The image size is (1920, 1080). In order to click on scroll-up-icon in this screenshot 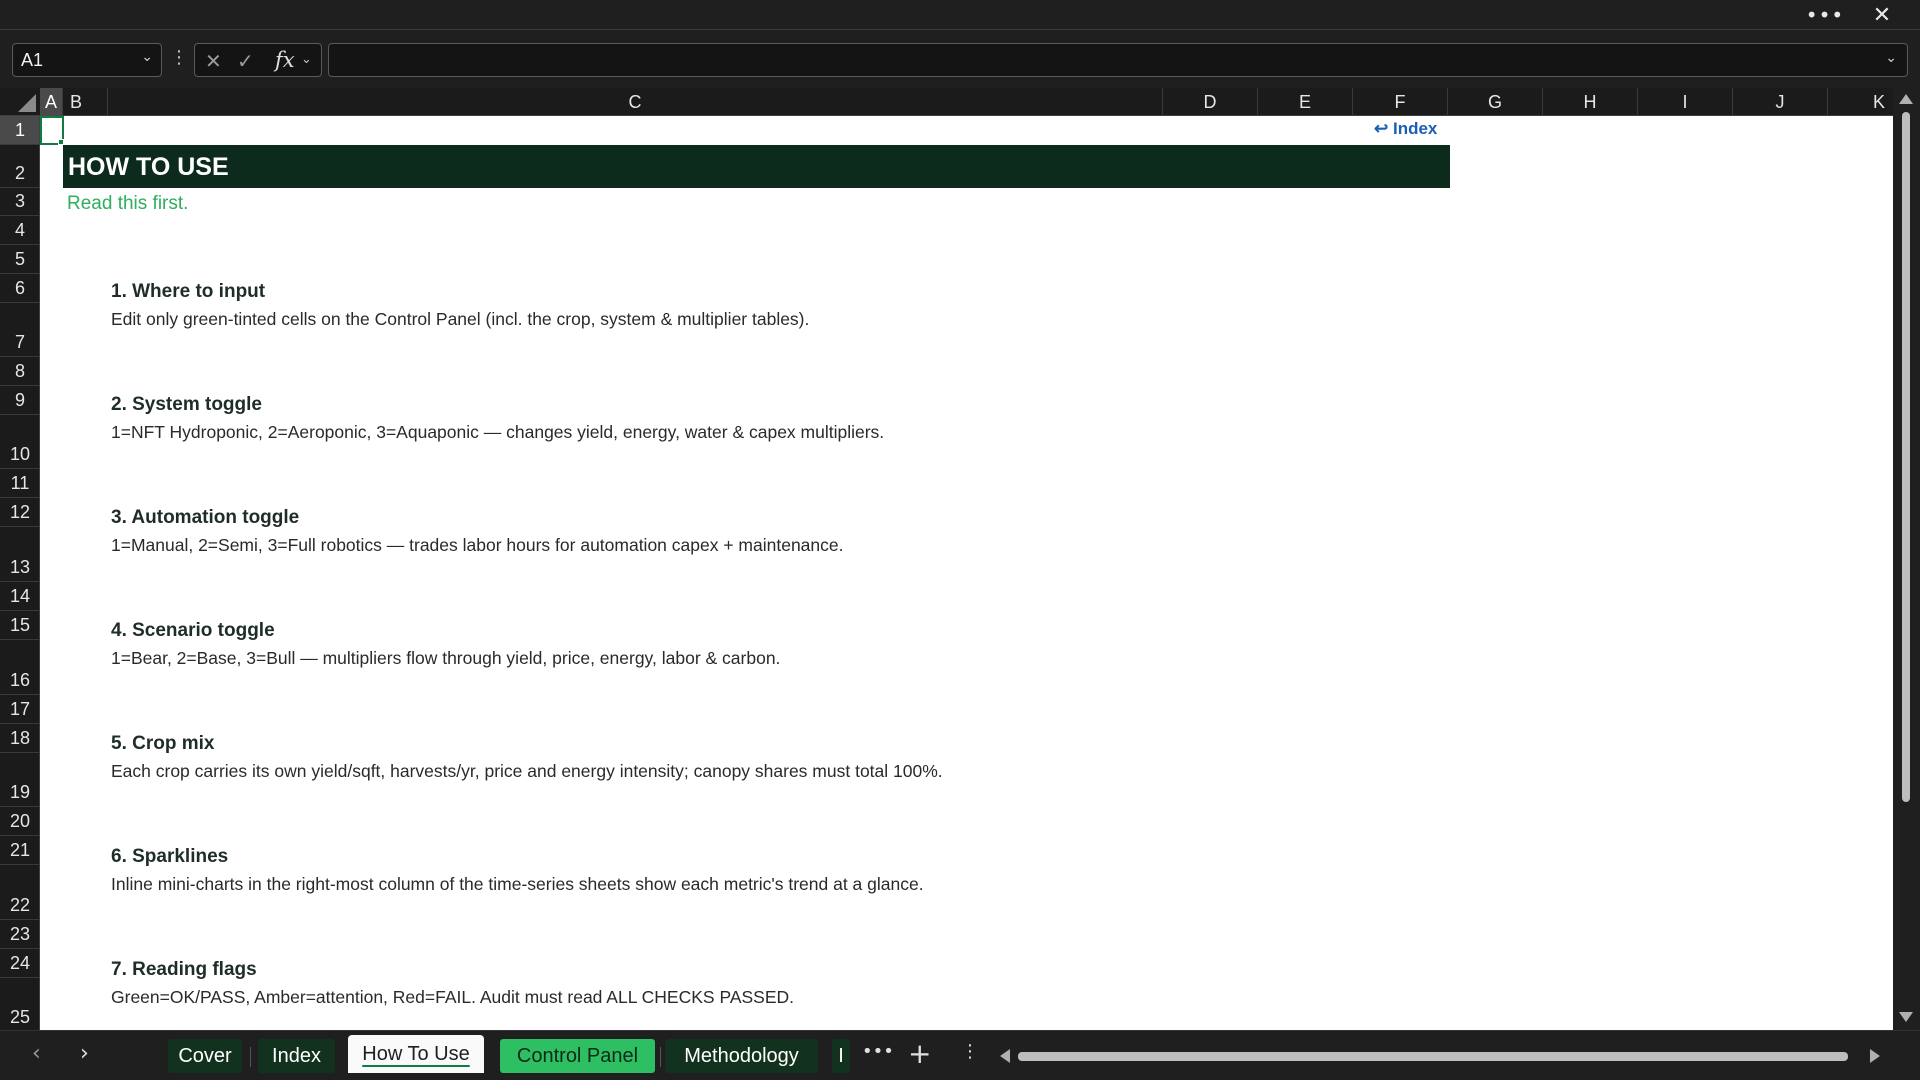, I will do `click(1906, 99)`.